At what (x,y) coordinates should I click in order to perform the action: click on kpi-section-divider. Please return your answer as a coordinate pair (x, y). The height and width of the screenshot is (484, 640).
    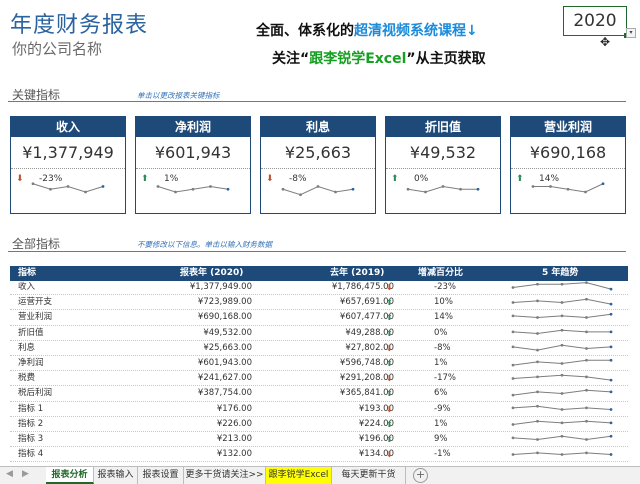
    Looking at the image, I should click on (317, 101).